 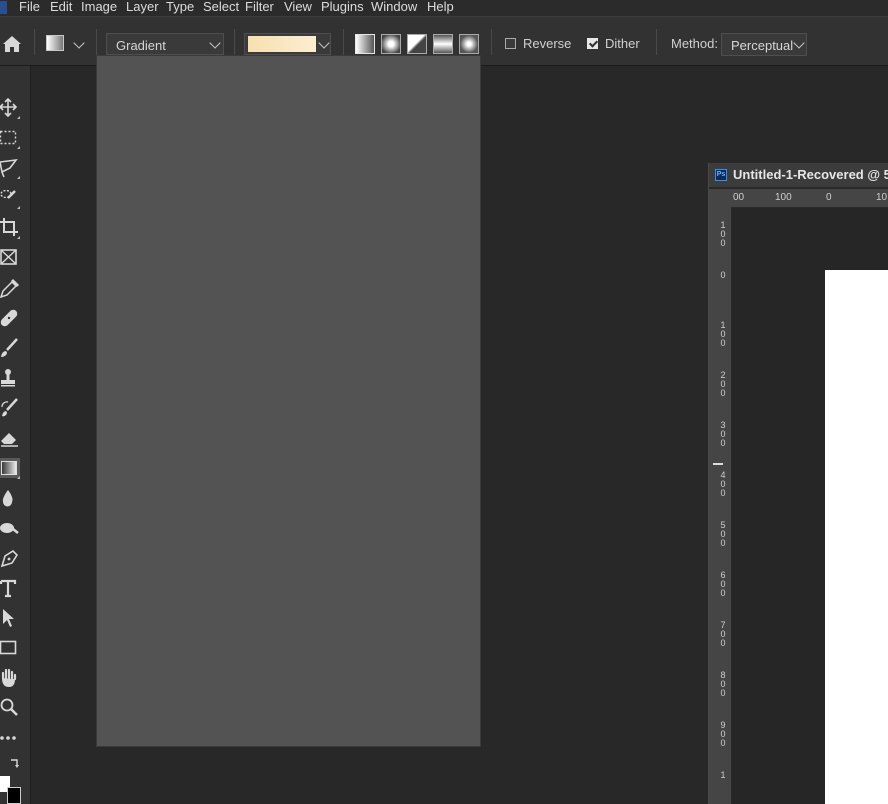 I want to click on ruler-label: 3 0 0, so click(x=723, y=434).